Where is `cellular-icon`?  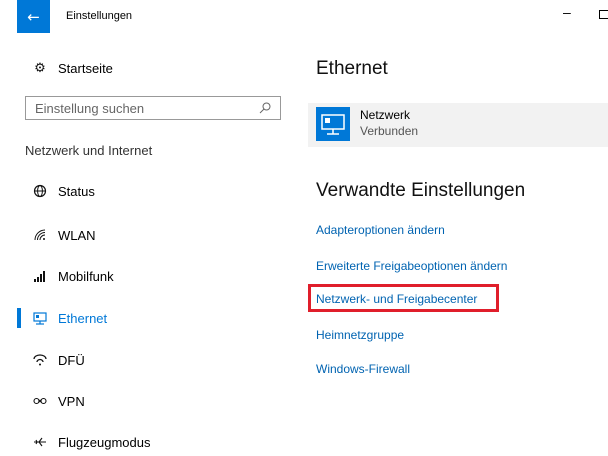
cellular-icon is located at coordinates (40, 276).